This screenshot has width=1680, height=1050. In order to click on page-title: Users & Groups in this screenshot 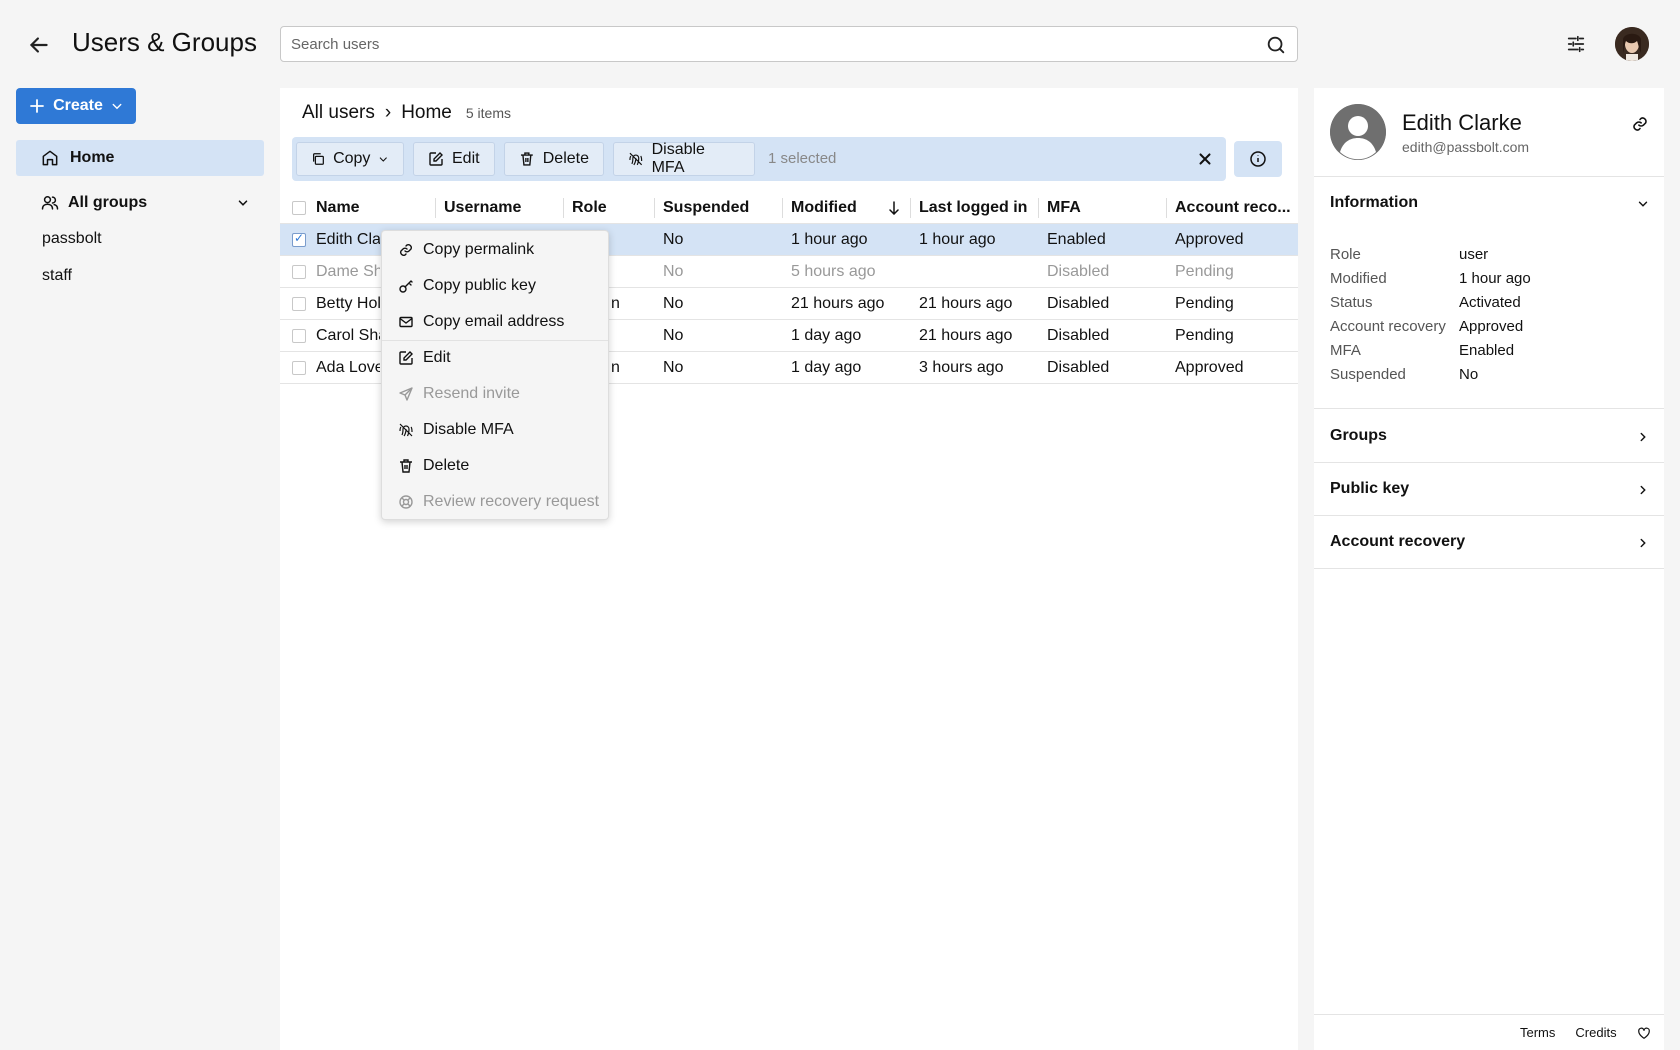, I will do `click(164, 42)`.